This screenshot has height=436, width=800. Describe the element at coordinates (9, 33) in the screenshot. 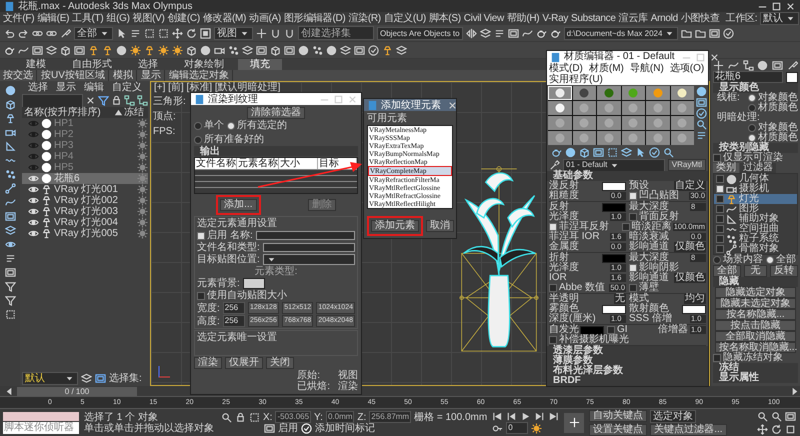

I see `undo-icon` at that location.